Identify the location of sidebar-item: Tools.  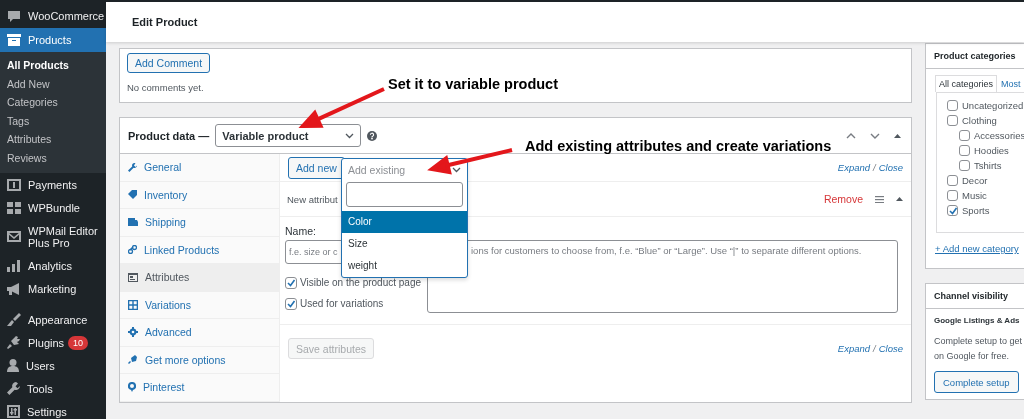
(53, 388).